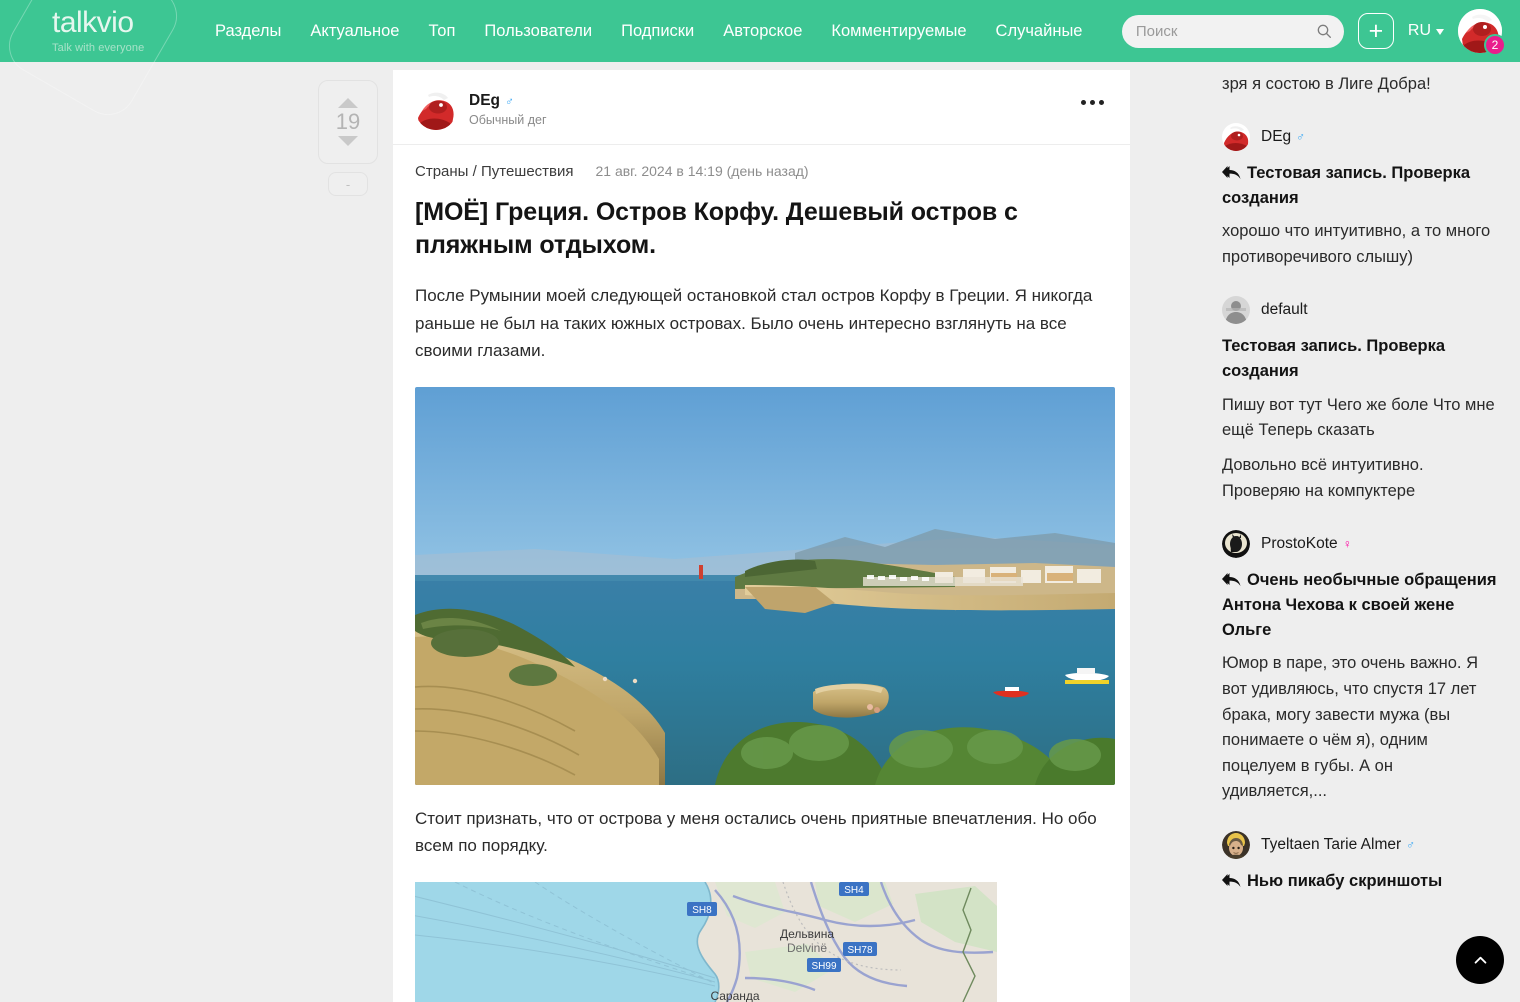  Describe the element at coordinates (1326, 84) in the screenshot. I see `sidebar-tail-text: зря я состою в Лиге Добра!` at that location.